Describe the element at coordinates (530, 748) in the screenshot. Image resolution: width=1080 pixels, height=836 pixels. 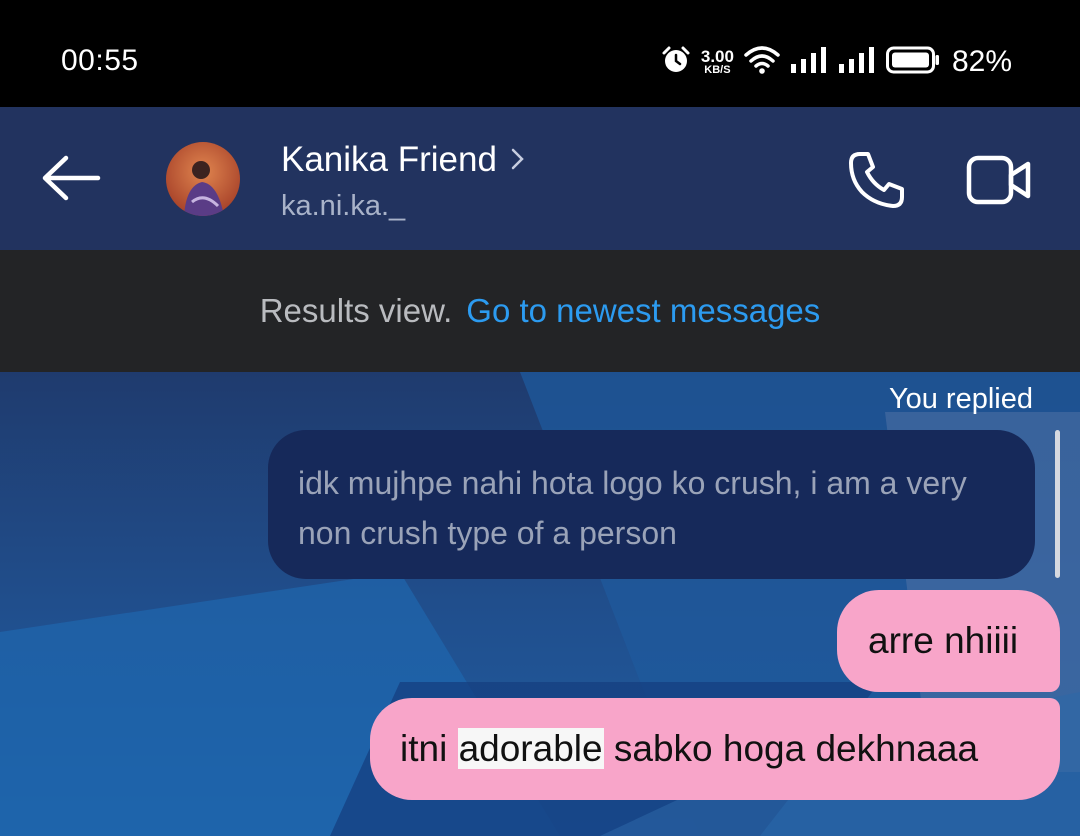
I see `search-highlight: adorable` at that location.